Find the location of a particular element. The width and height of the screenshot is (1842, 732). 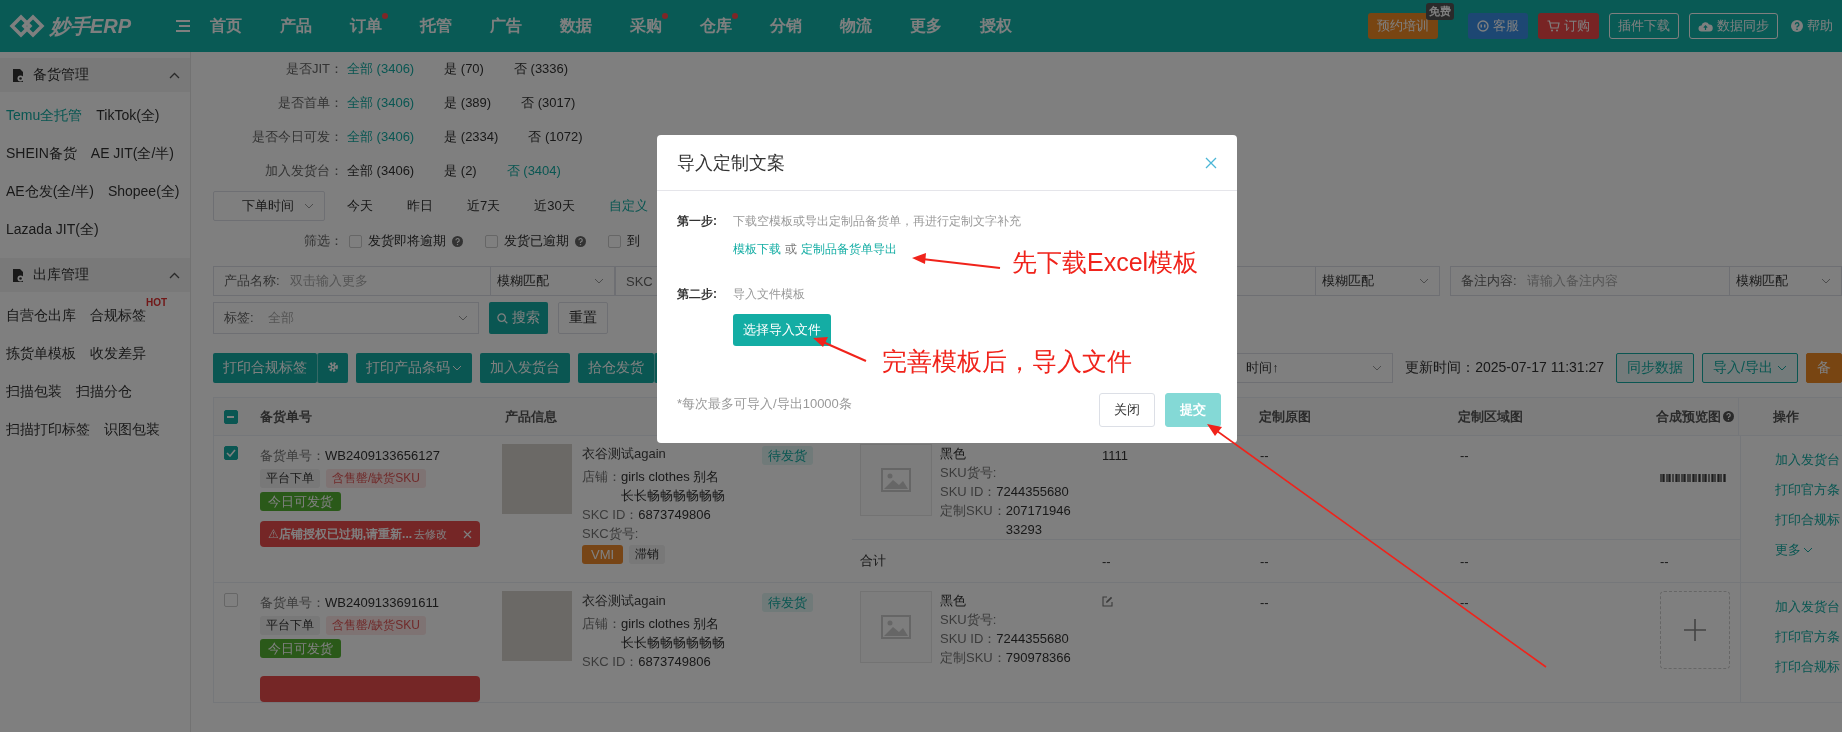

date-option: 近7天 is located at coordinates (484, 206).